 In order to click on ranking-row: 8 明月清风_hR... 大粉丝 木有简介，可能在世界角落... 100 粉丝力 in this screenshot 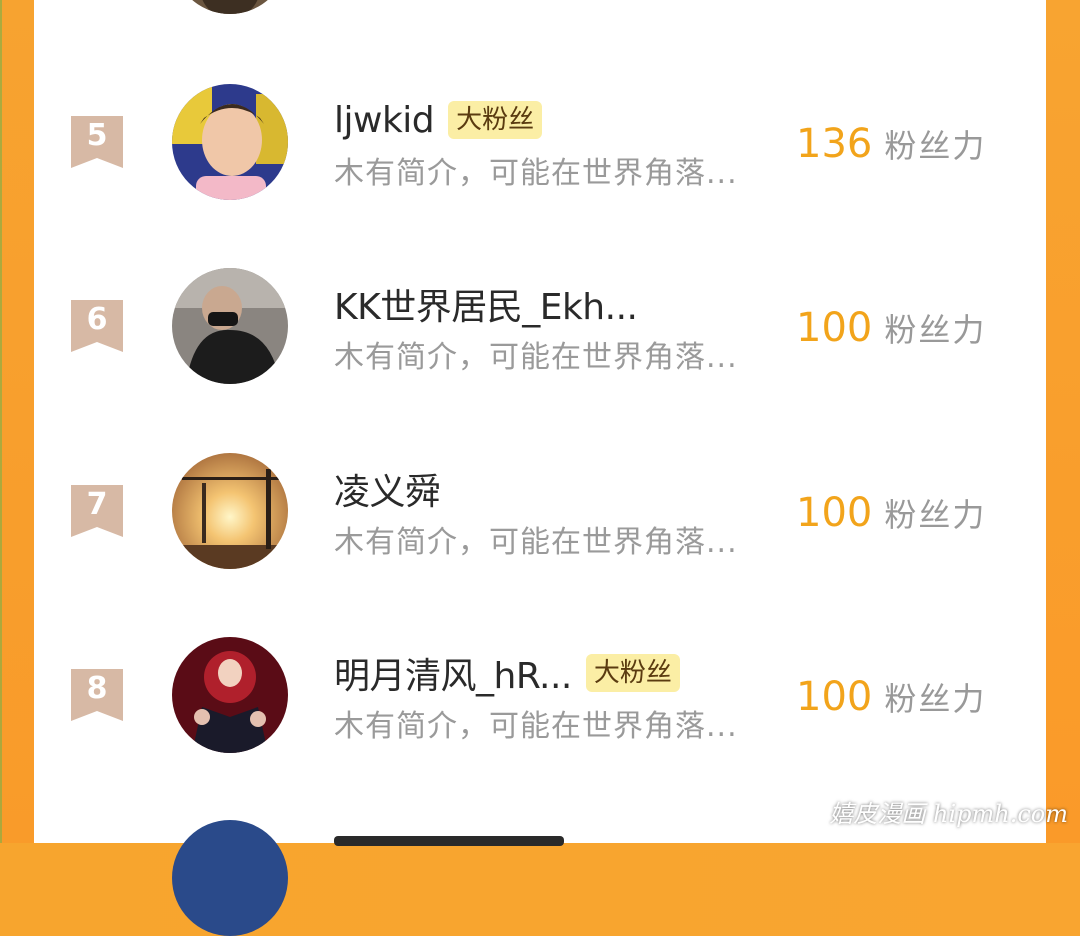, I will do `click(540, 698)`.